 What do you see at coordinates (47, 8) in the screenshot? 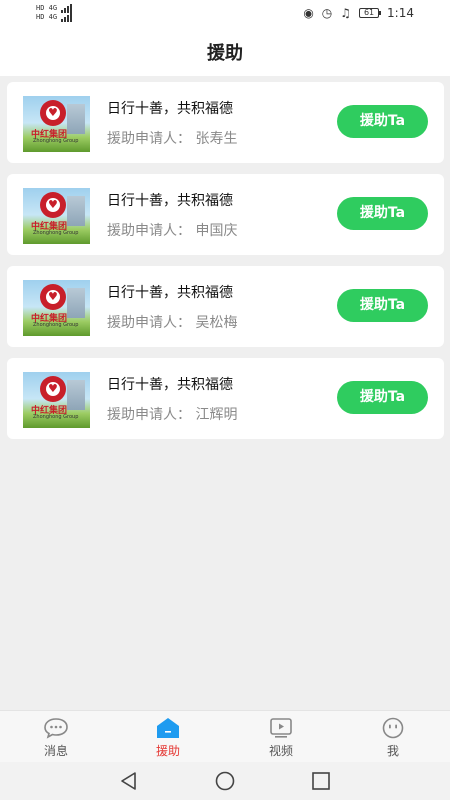
I see `network-label-1: HD 4G` at bounding box center [47, 8].